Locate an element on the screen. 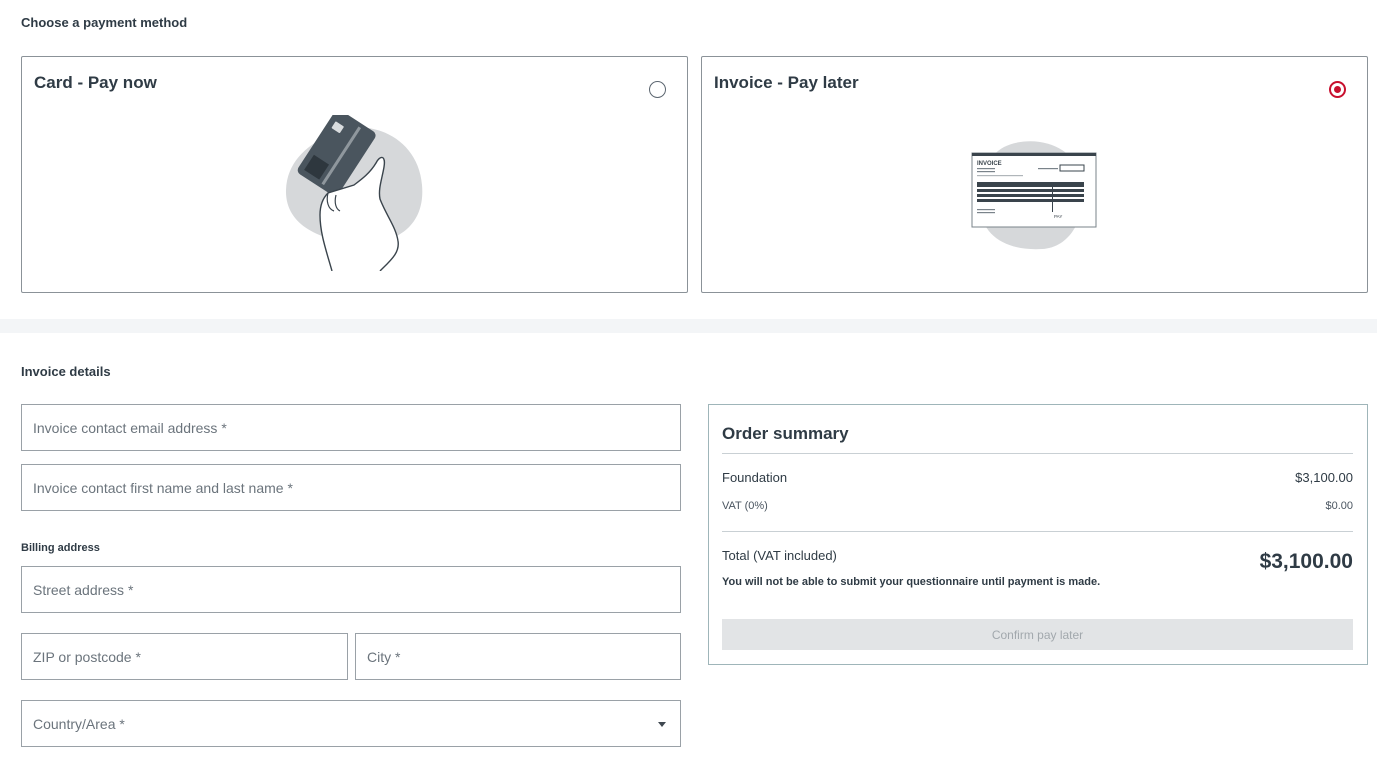 This screenshot has height=758, width=1377. country-placeholder: Country/Area * is located at coordinates (79, 723).